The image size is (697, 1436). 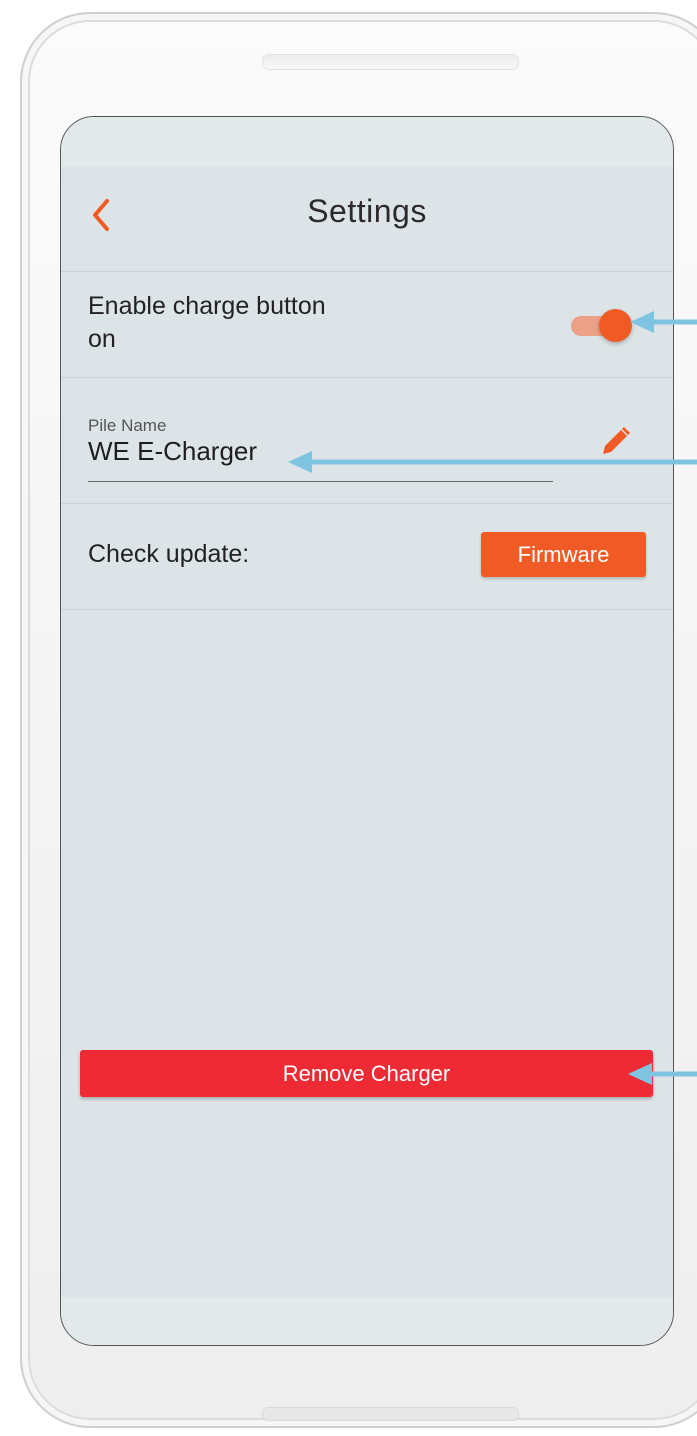 What do you see at coordinates (367, 325) in the screenshot?
I see `enable-charge-row: Enable charge button on` at bounding box center [367, 325].